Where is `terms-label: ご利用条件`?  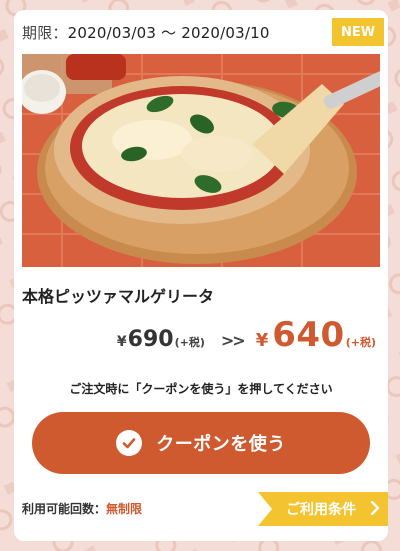 terms-label: ご利用条件 is located at coordinates (321, 510).